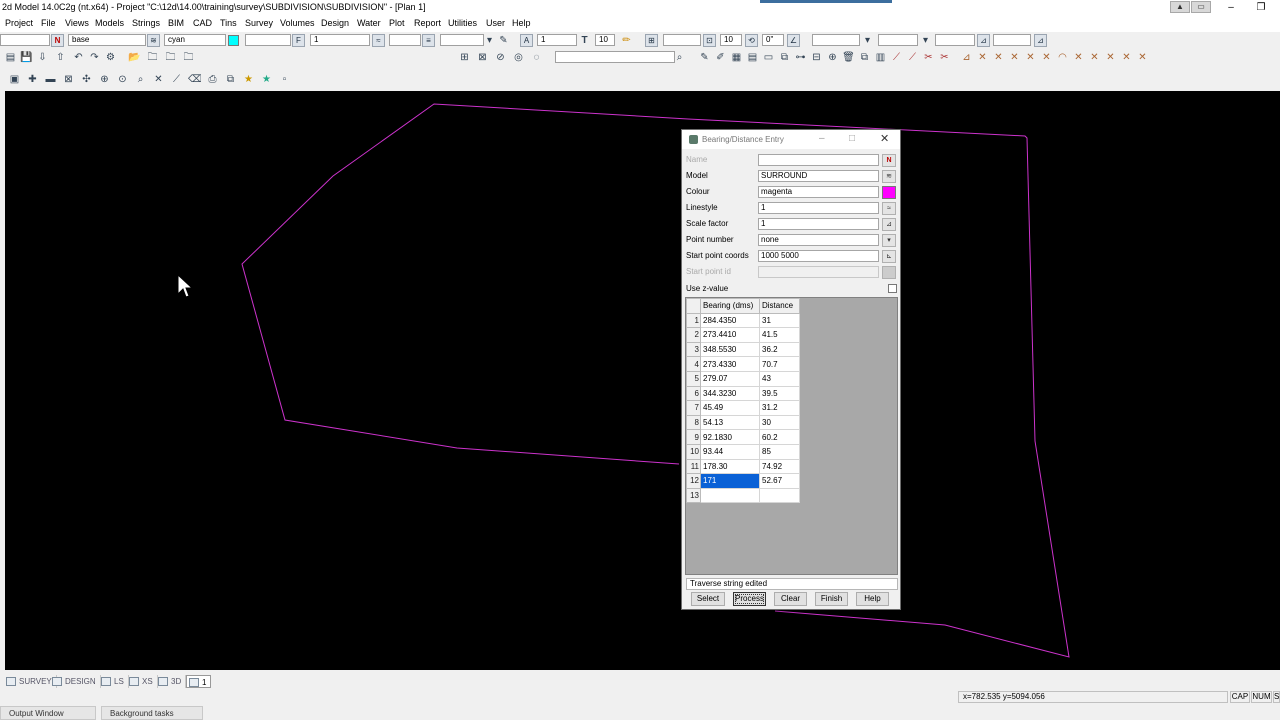  What do you see at coordinates (1180, 7) in the screenshot?
I see `scroll-up-icon: ▲` at bounding box center [1180, 7].